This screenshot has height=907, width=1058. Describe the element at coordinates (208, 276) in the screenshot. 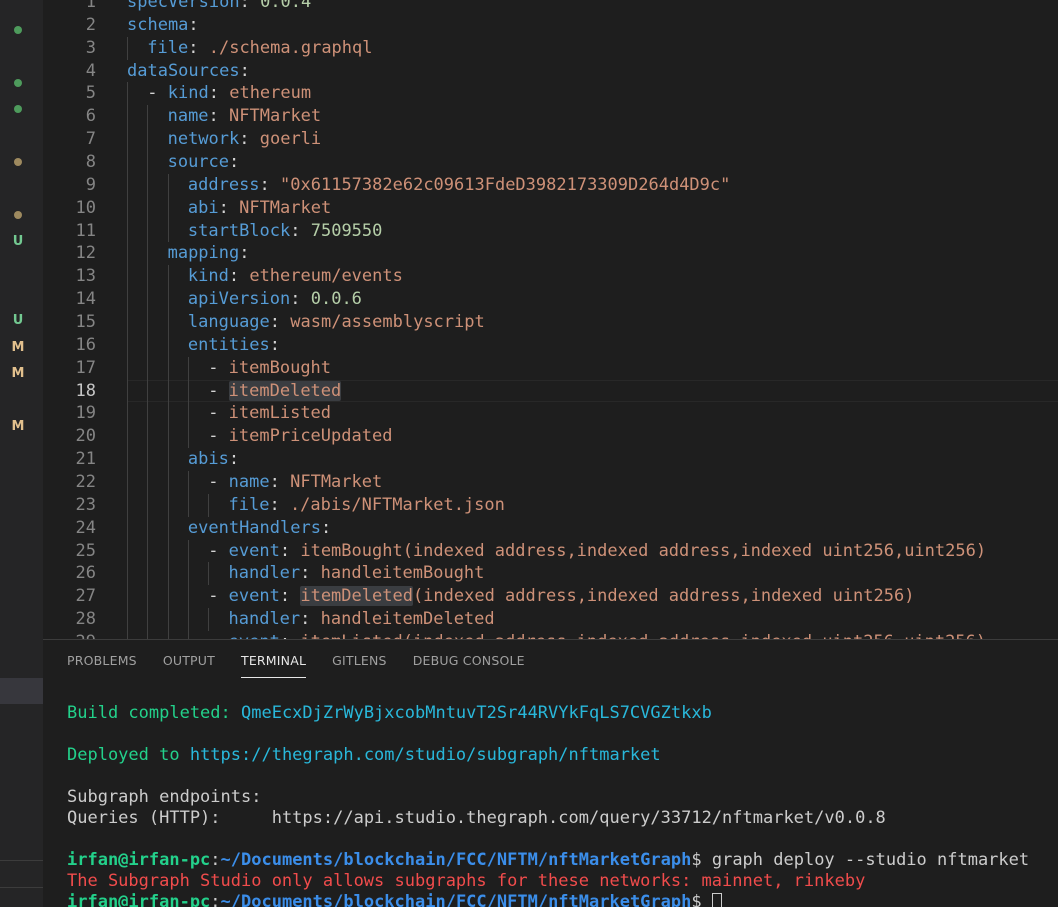

I see `yaml-key: kind` at that location.